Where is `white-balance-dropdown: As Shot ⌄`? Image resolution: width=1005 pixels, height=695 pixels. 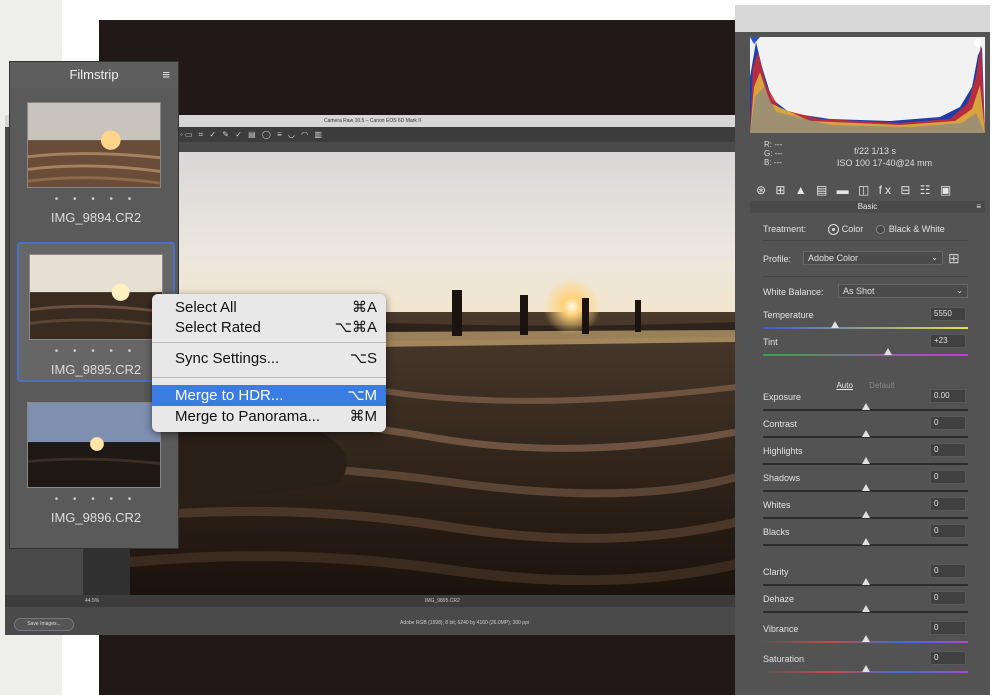
white-balance-dropdown: As Shot ⌄ is located at coordinates (903, 291).